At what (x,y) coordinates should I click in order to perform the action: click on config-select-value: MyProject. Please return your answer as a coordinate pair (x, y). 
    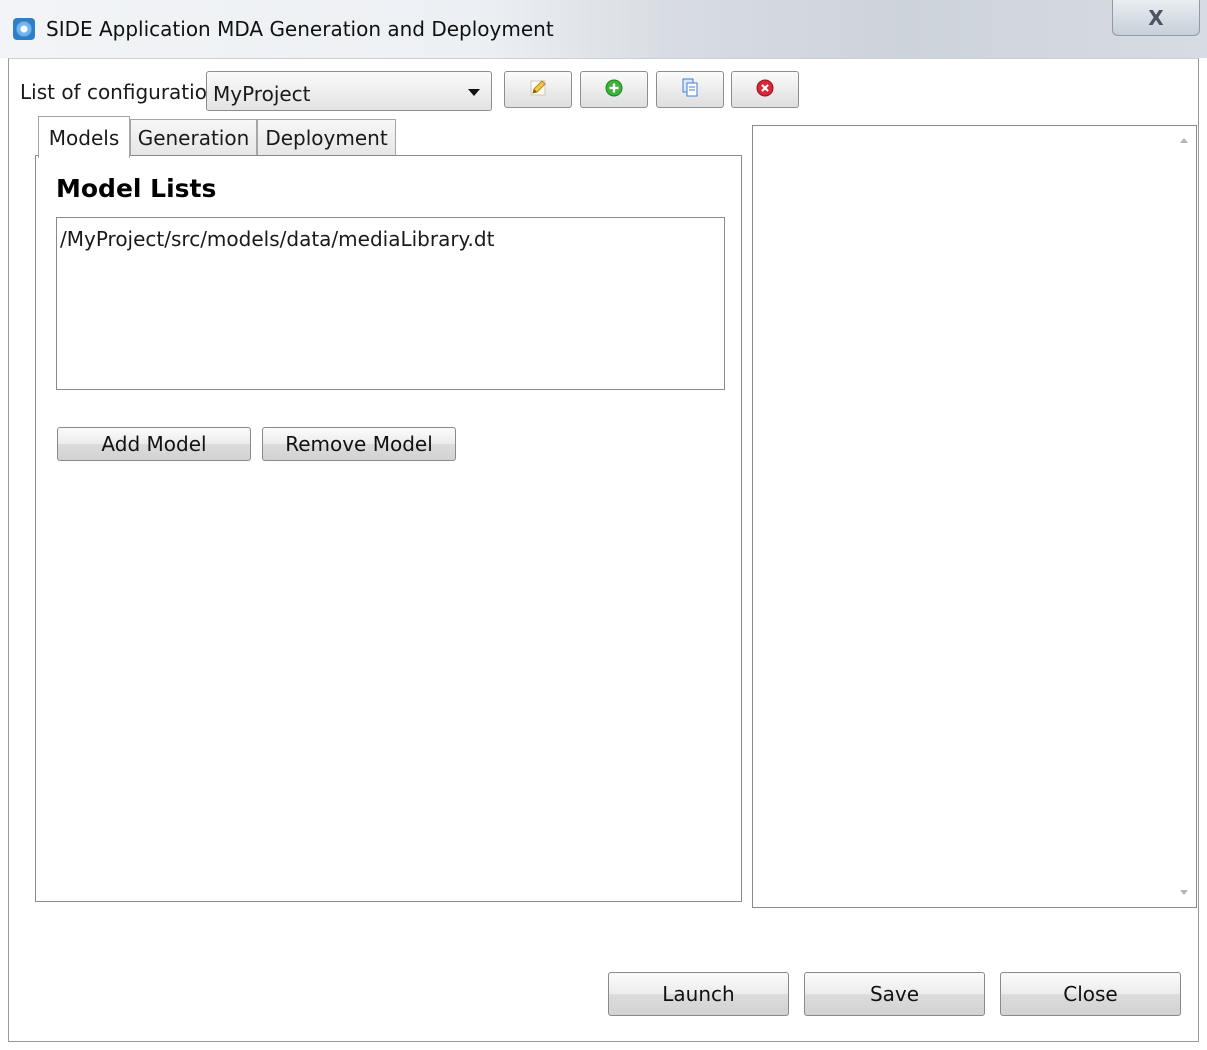
    Looking at the image, I should click on (262, 94).